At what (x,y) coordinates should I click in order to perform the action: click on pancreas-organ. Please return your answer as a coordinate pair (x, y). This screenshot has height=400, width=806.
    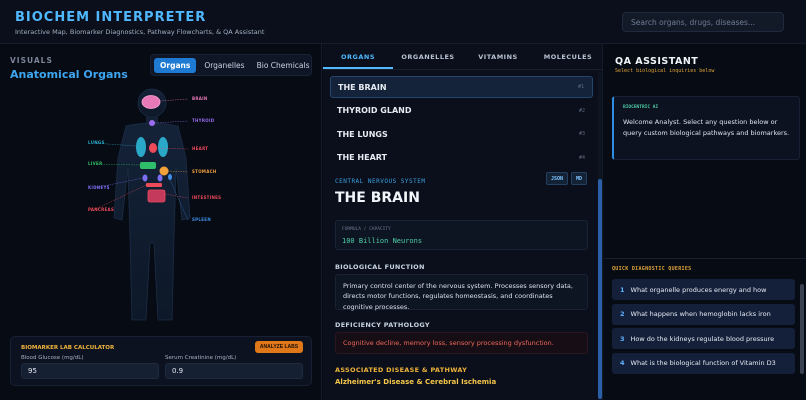
    Looking at the image, I should click on (154, 185).